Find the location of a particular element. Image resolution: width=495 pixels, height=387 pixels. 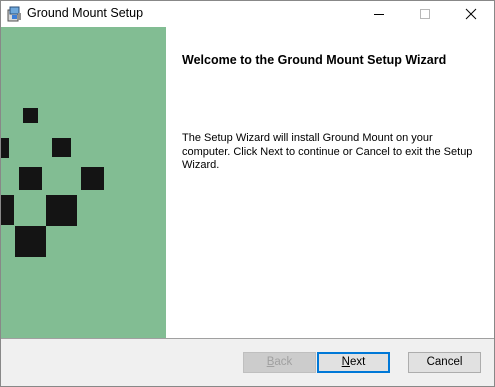

welcome-heading: Welcome to the Ground Mount Setup Wizard is located at coordinates (314, 60).